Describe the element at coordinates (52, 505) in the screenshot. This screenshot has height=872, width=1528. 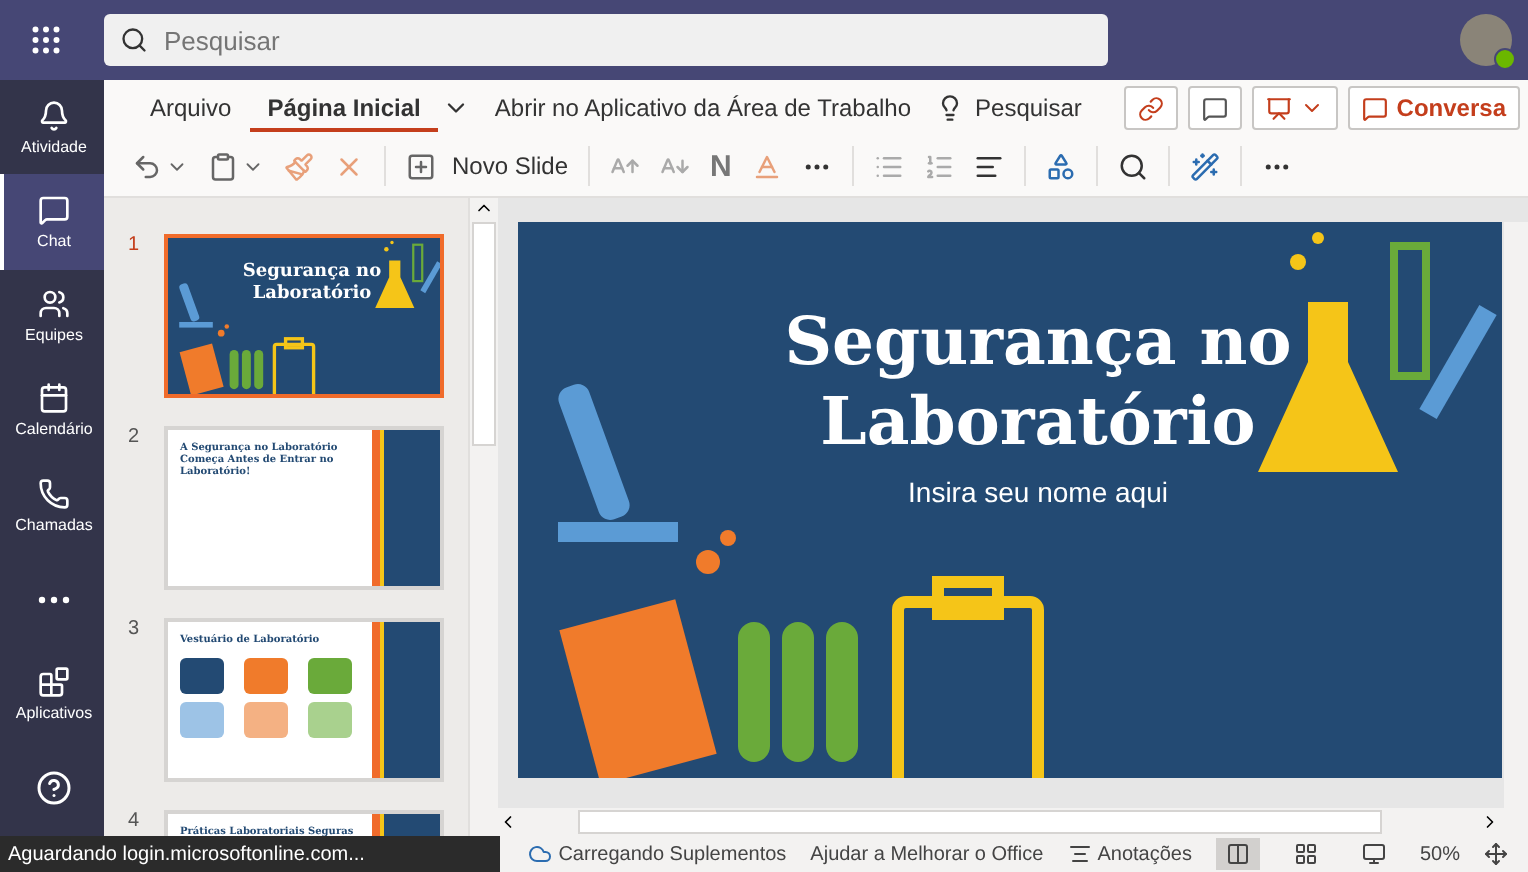
I see `rail-item: Chamadas` at that location.